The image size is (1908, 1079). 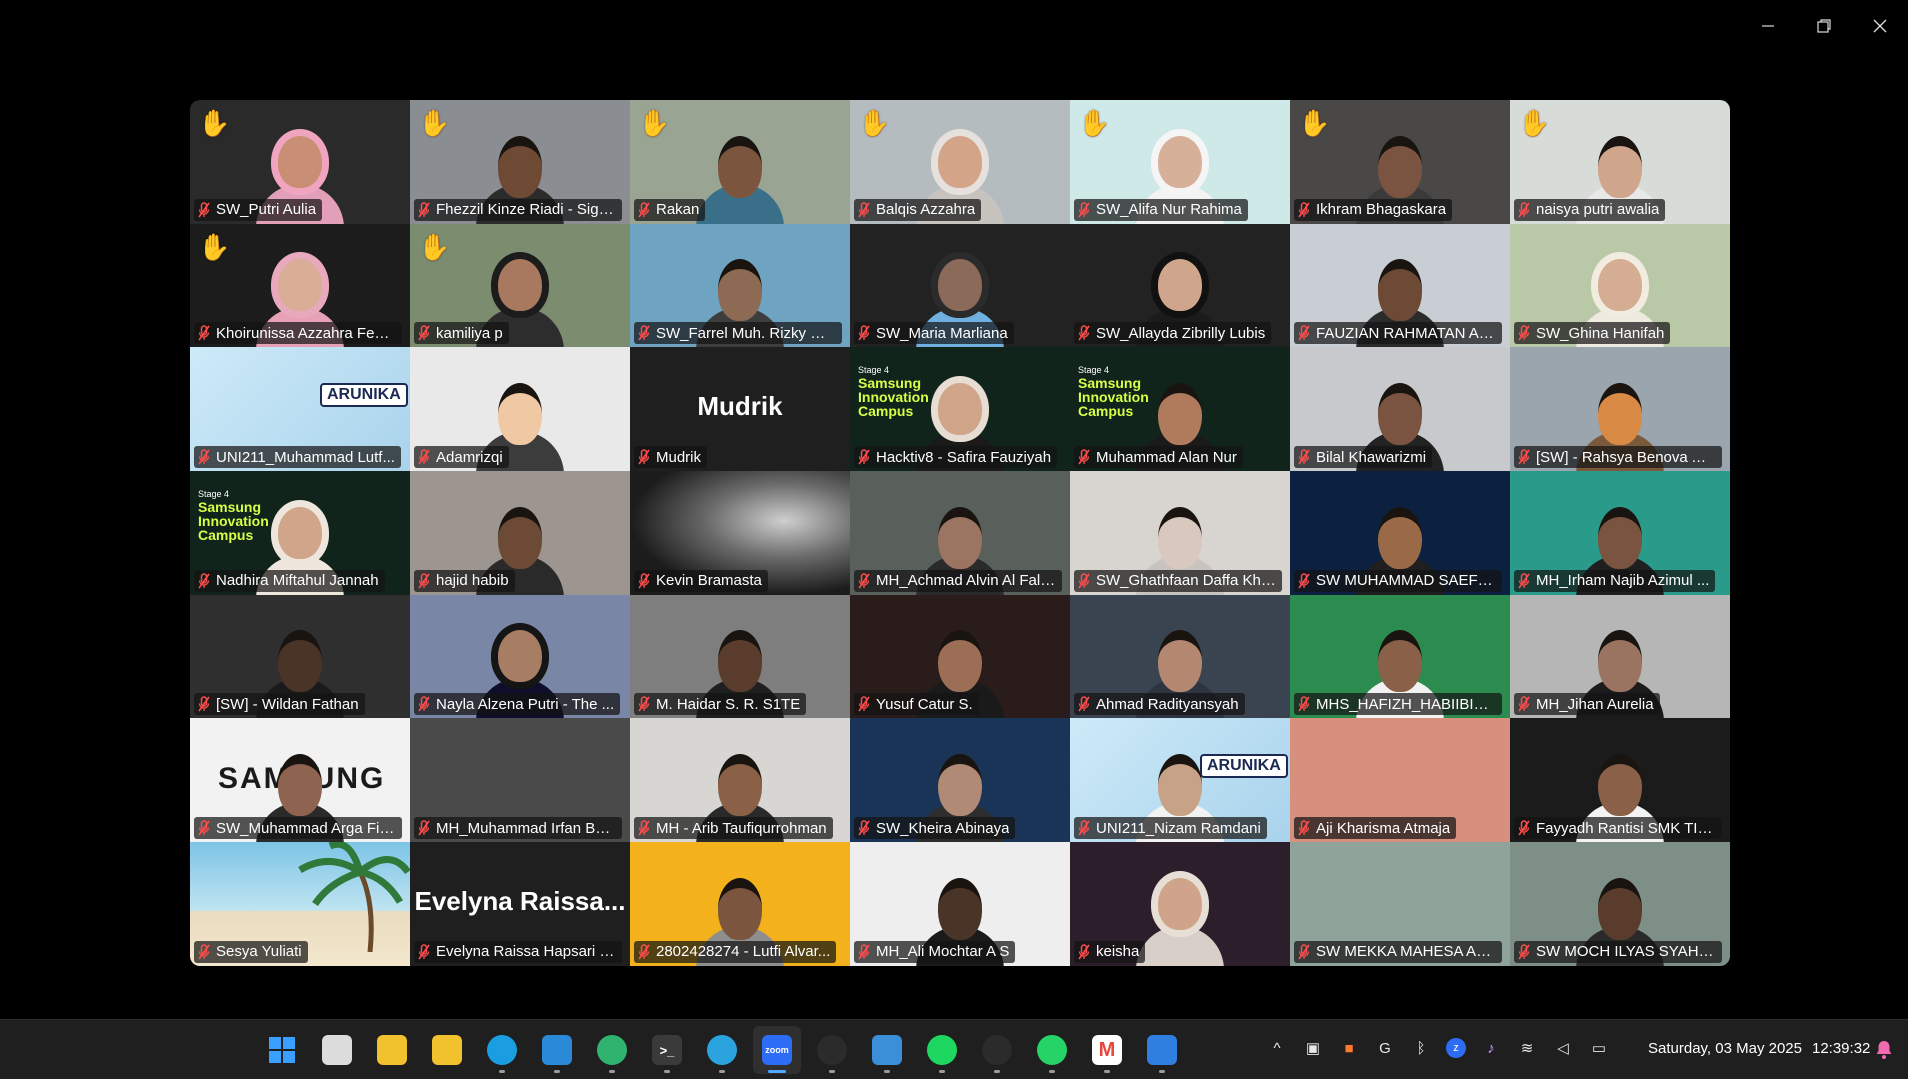 What do you see at coordinates (1563, 1048) in the screenshot?
I see `volume-icon: ◁` at bounding box center [1563, 1048].